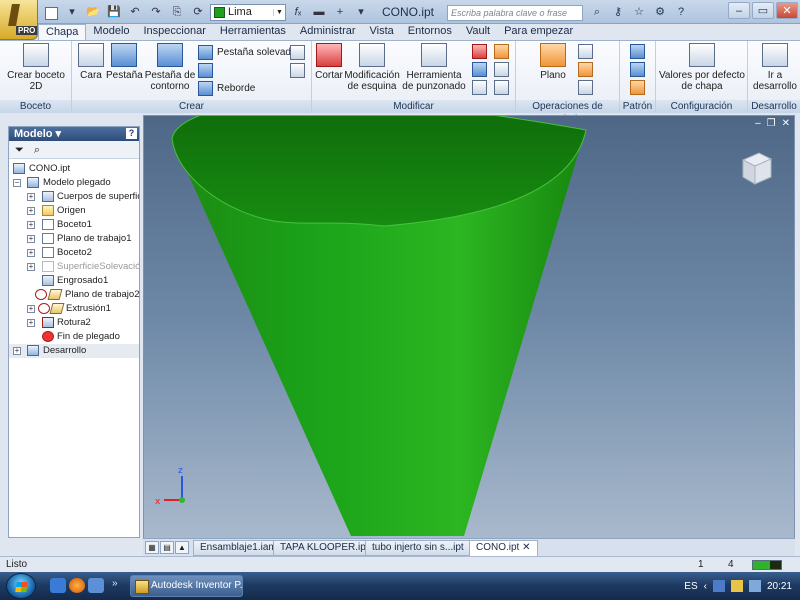  What do you see at coordinates (152, 547) in the screenshot?
I see `tile-windows-icon: ▦` at bounding box center [152, 547].